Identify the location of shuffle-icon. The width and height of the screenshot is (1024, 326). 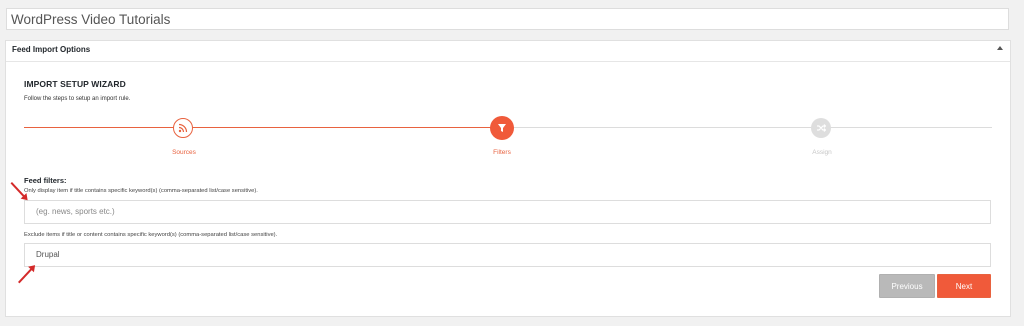
(821, 128).